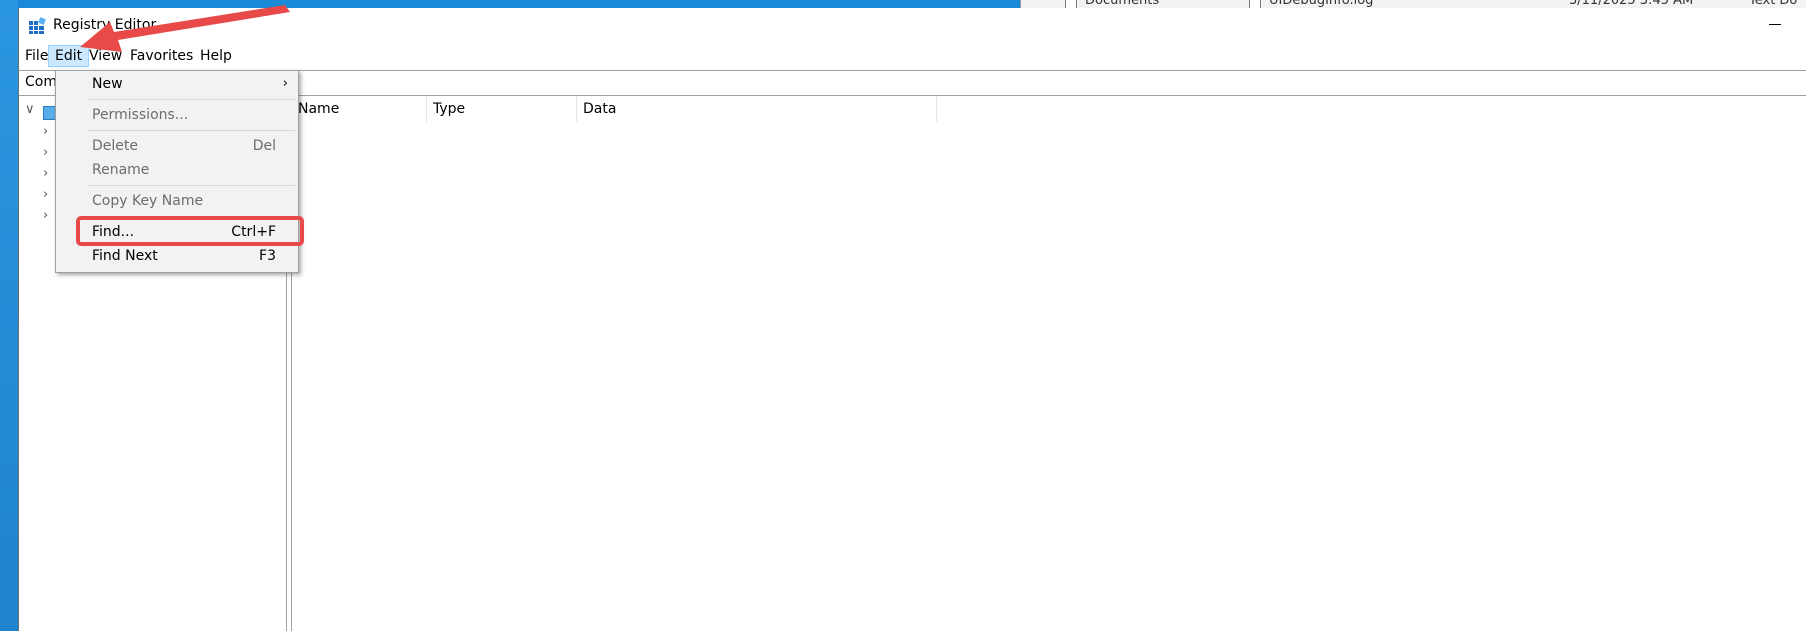  I want to click on menu-item-copy-key-name: Copy Key Name, so click(177, 201).